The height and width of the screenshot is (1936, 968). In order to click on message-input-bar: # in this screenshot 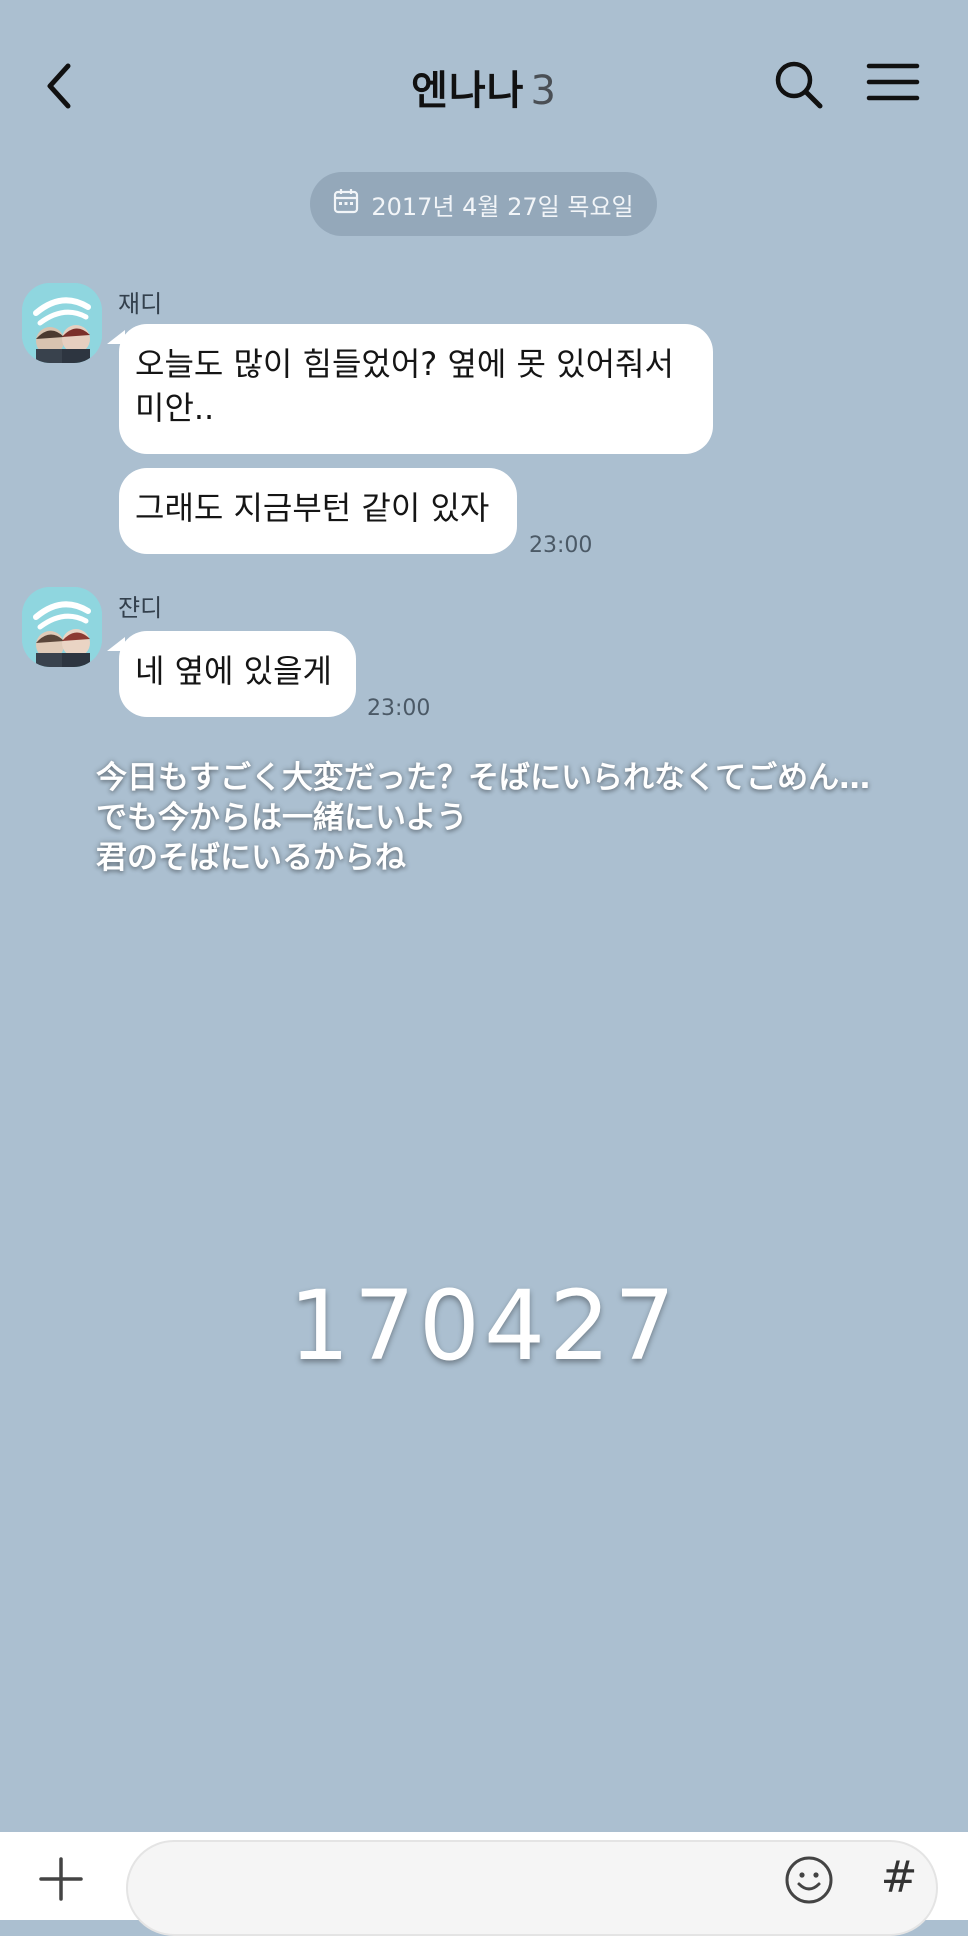, I will do `click(484, 1884)`.